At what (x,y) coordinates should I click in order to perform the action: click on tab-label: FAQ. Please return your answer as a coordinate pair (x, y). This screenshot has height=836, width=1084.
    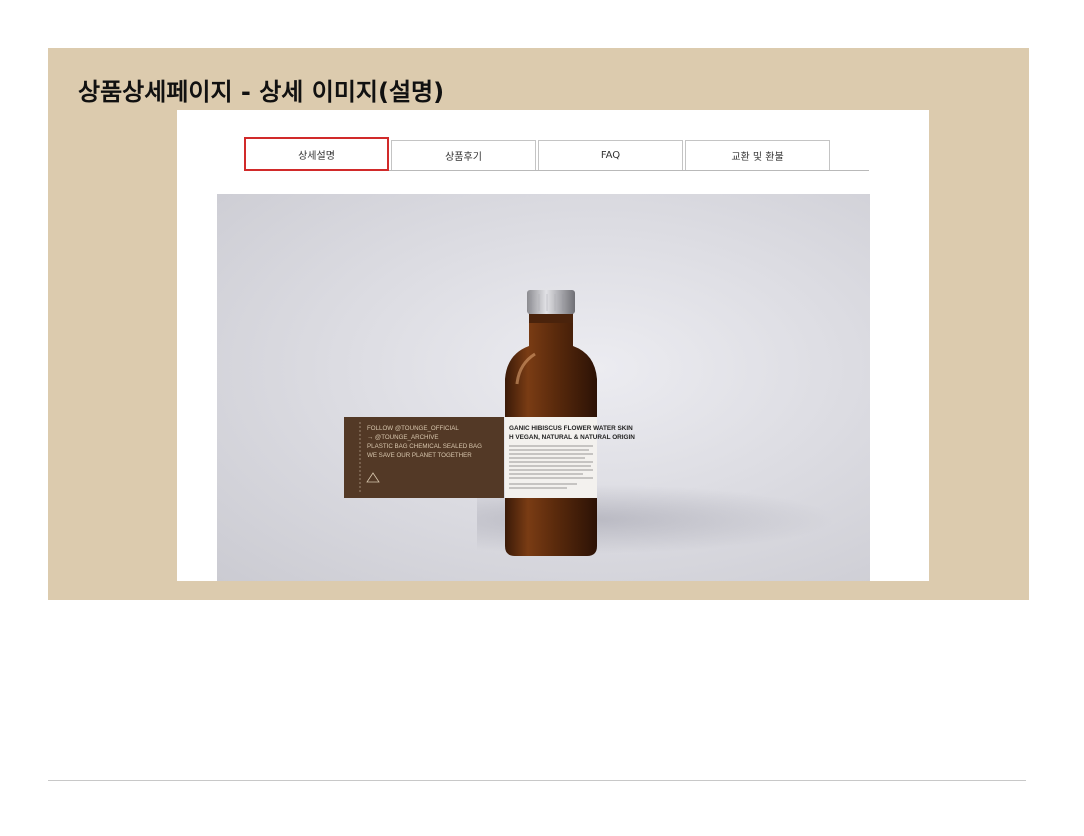
    Looking at the image, I should click on (610, 155).